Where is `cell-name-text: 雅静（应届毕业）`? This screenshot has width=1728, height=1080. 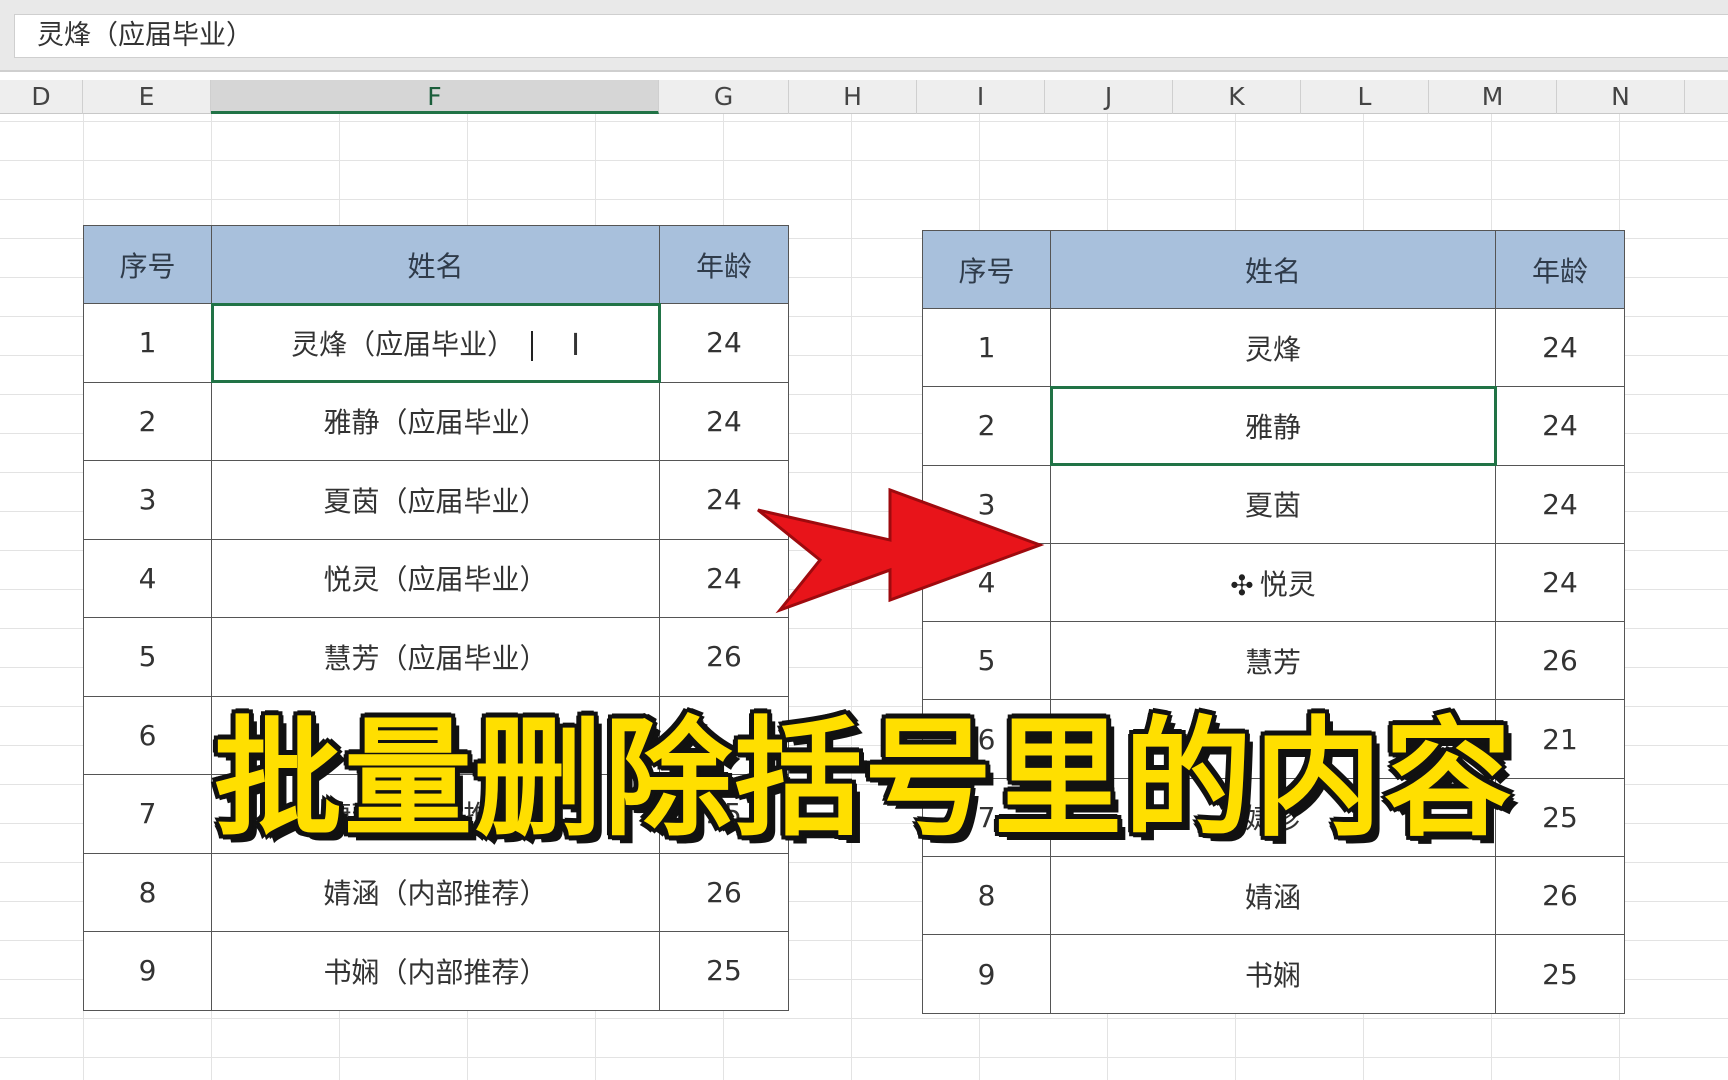
cell-name-text: 雅静（应届毕业） is located at coordinates (435, 423).